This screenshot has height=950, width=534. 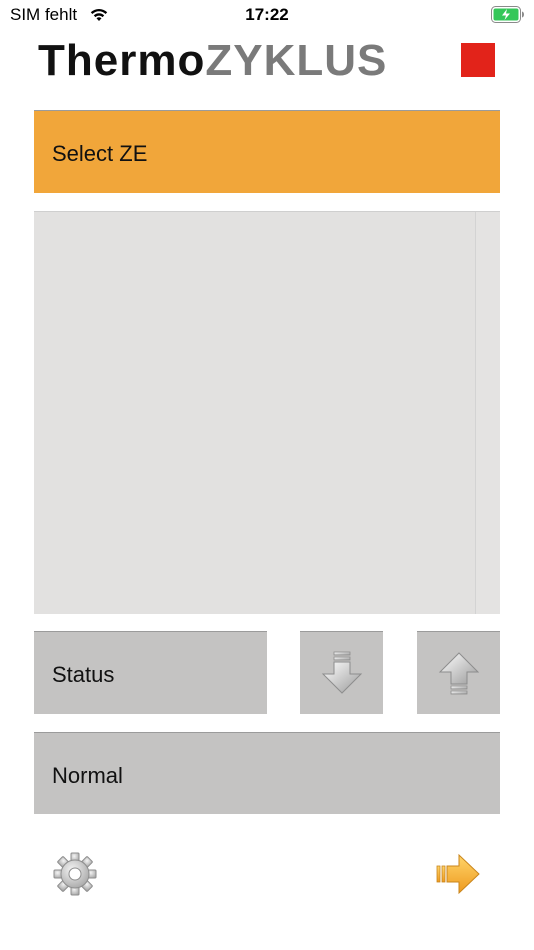 I want to click on gear-icon, so click(x=75, y=874).